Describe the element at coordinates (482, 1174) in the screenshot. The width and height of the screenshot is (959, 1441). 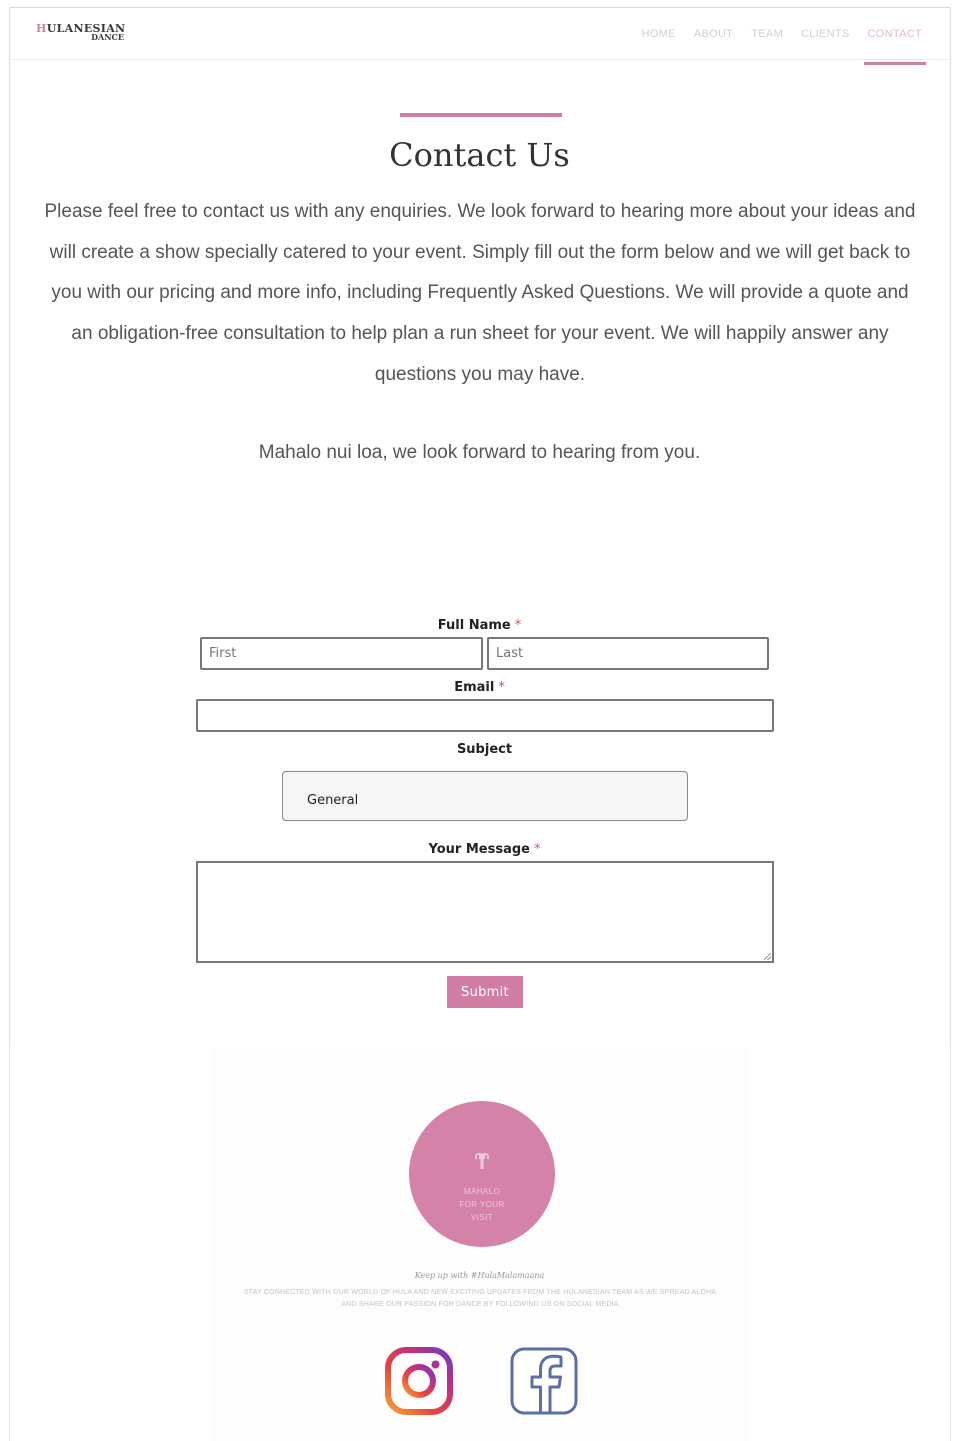
I see `mahalo-badge: MAHALO FOR YOUR VISIT` at that location.